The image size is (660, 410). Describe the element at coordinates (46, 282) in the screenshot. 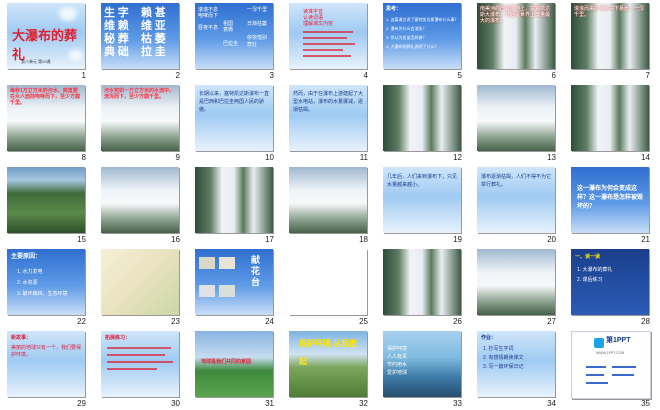

I see `slide-22-canvas: 主要原因： 1. 水力发电 2. 水资源 3. 破坏森林、生态环境` at that location.